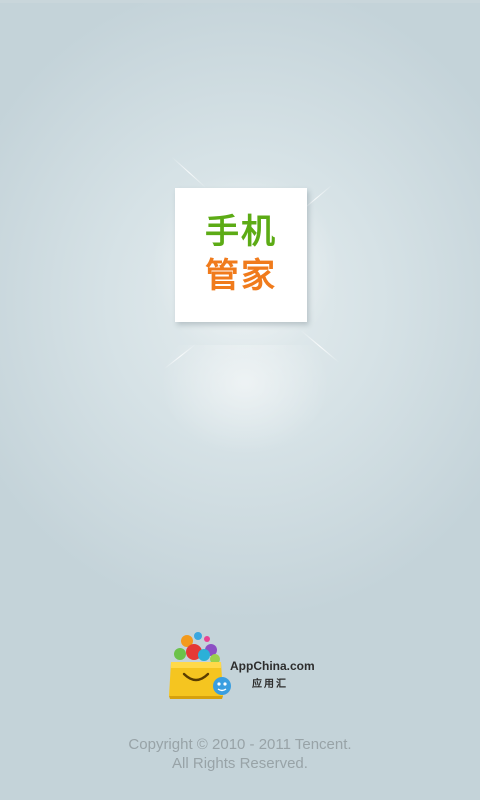 The width and height of the screenshot is (480, 800). I want to click on app-logo: 手机 管家, so click(241, 255).